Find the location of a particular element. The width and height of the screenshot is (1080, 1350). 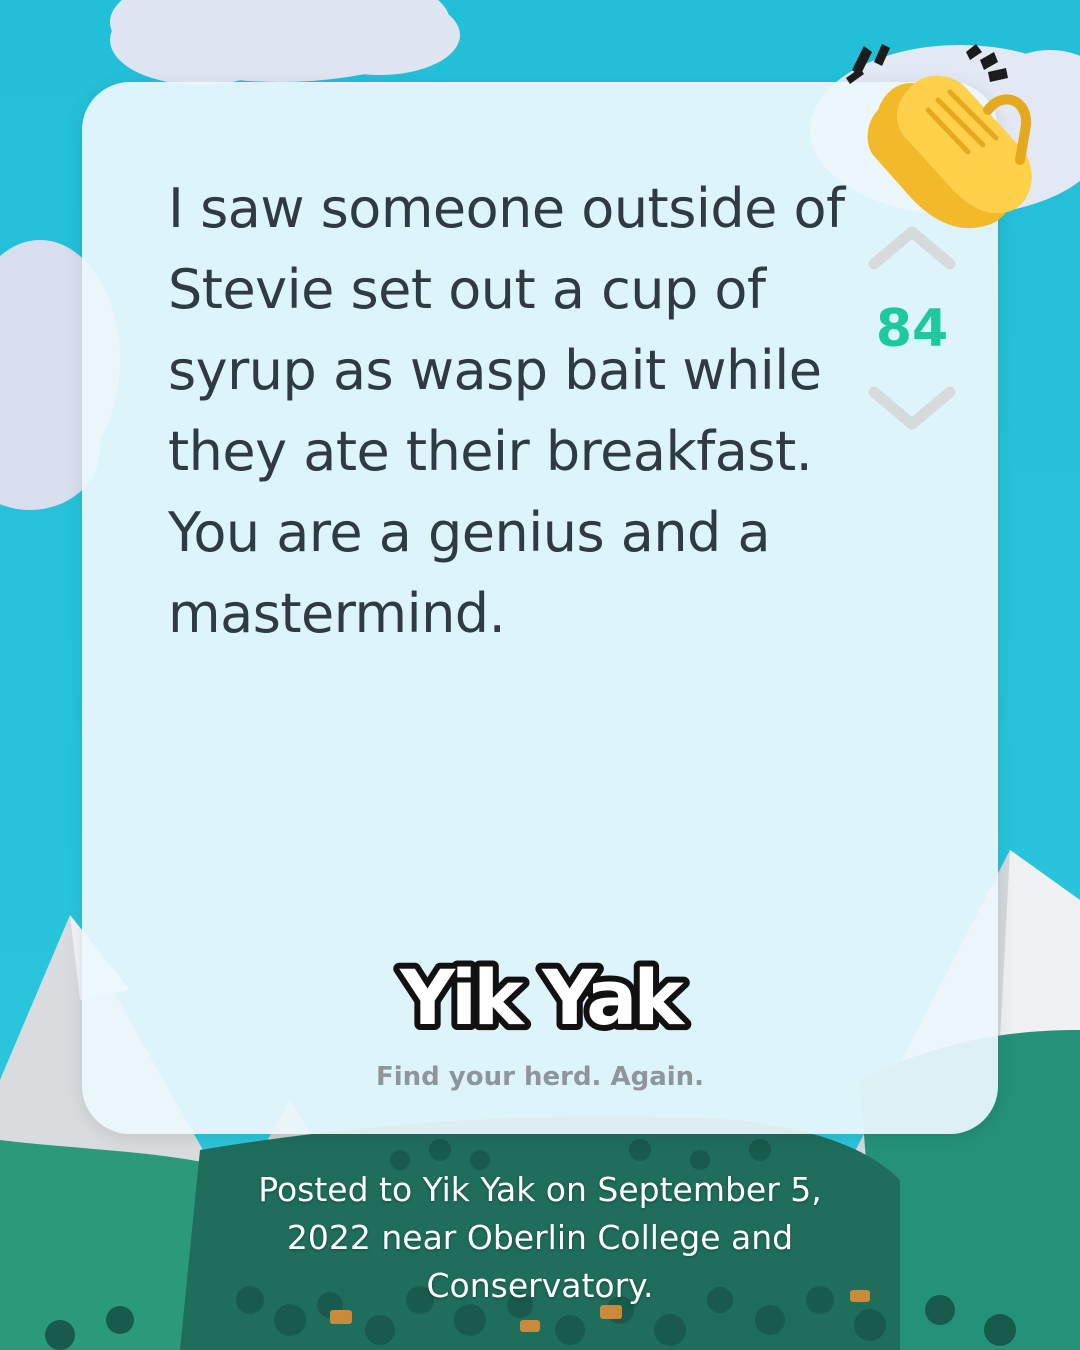

tagline: Find your herd. Again. is located at coordinates (540, 1077).